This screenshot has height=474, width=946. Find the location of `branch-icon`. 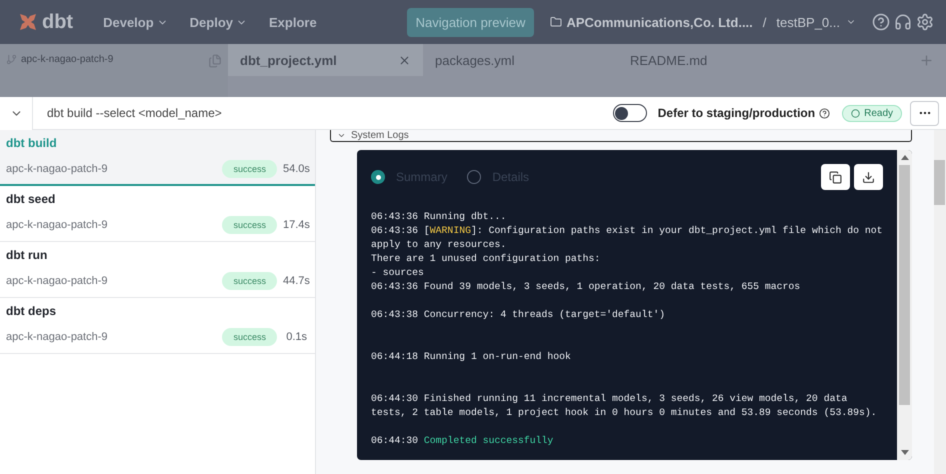

branch-icon is located at coordinates (11, 59).